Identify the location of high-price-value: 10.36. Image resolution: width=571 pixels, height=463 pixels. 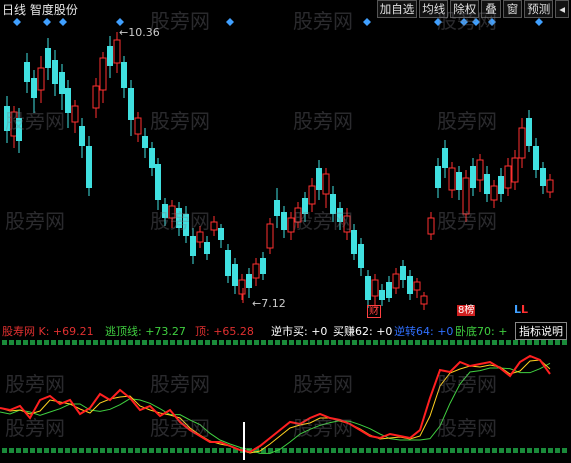
(144, 32).